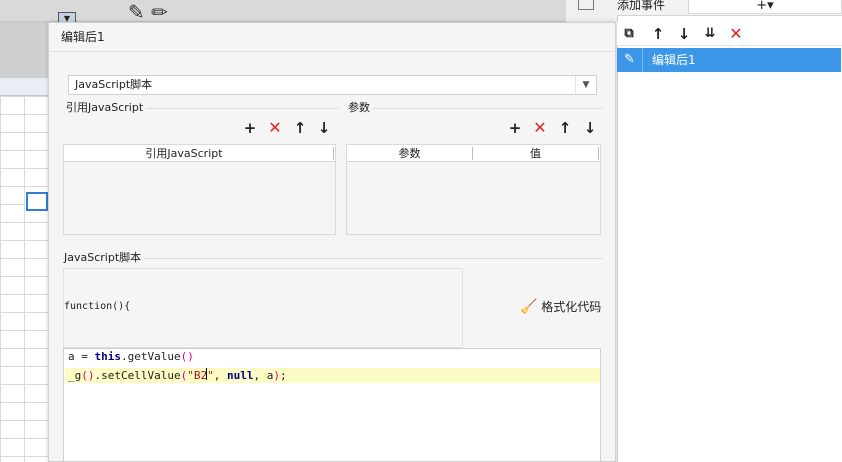 The height and width of the screenshot is (462, 842). I want to click on format-code-label: 格式化代码, so click(571, 307).